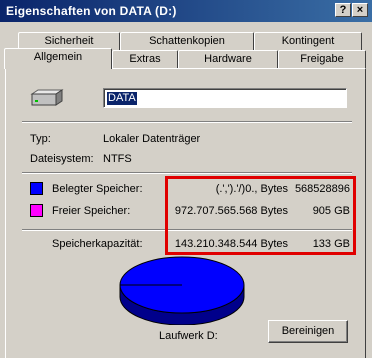 The image size is (372, 358). Describe the element at coordinates (360, 10) in the screenshot. I see `close-button: ×` at that location.